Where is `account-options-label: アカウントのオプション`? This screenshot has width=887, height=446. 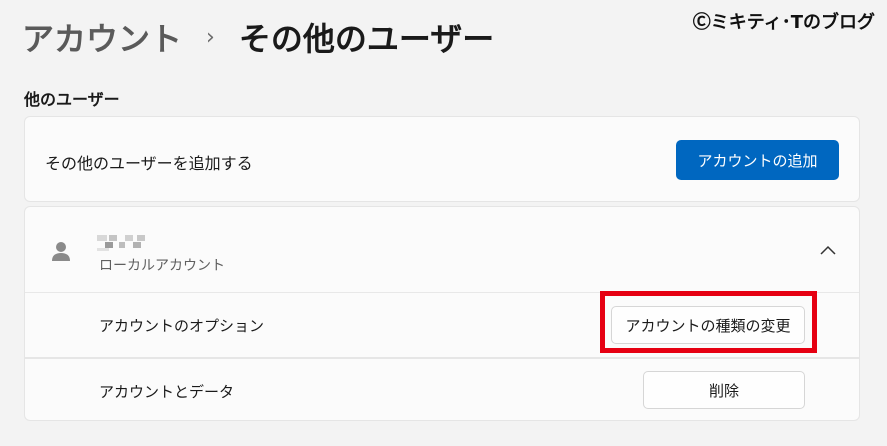
account-options-label: アカウントのオプション is located at coordinates (182, 326).